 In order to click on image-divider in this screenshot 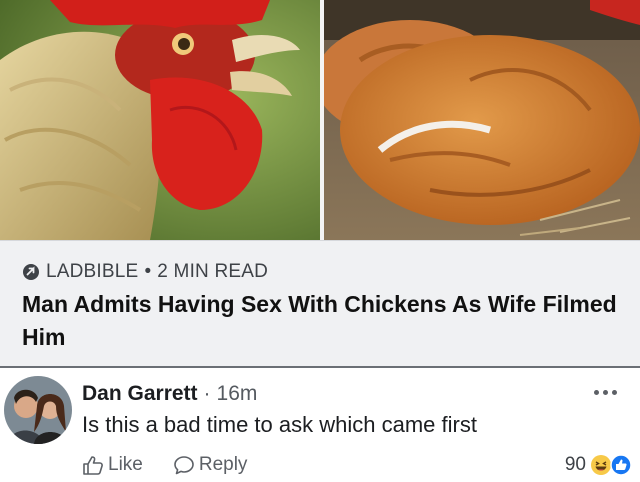, I will do `click(322, 120)`.